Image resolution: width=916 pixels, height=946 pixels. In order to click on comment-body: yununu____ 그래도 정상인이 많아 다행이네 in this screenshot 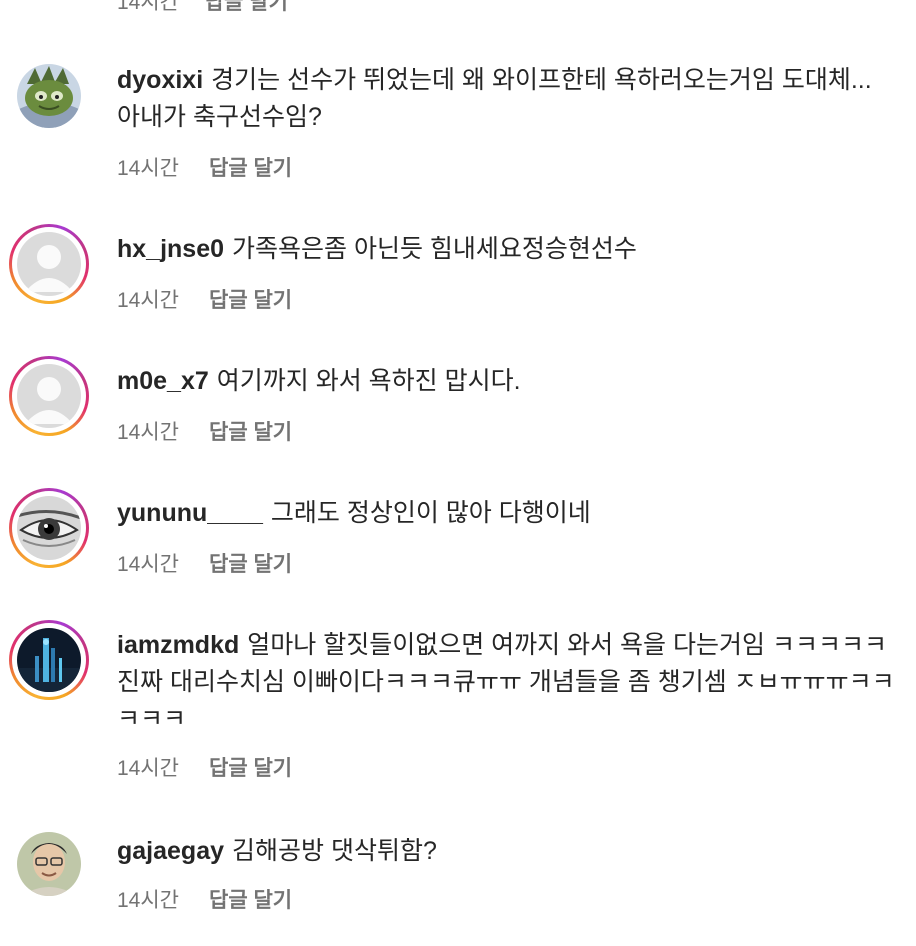, I will do `click(507, 513)`.